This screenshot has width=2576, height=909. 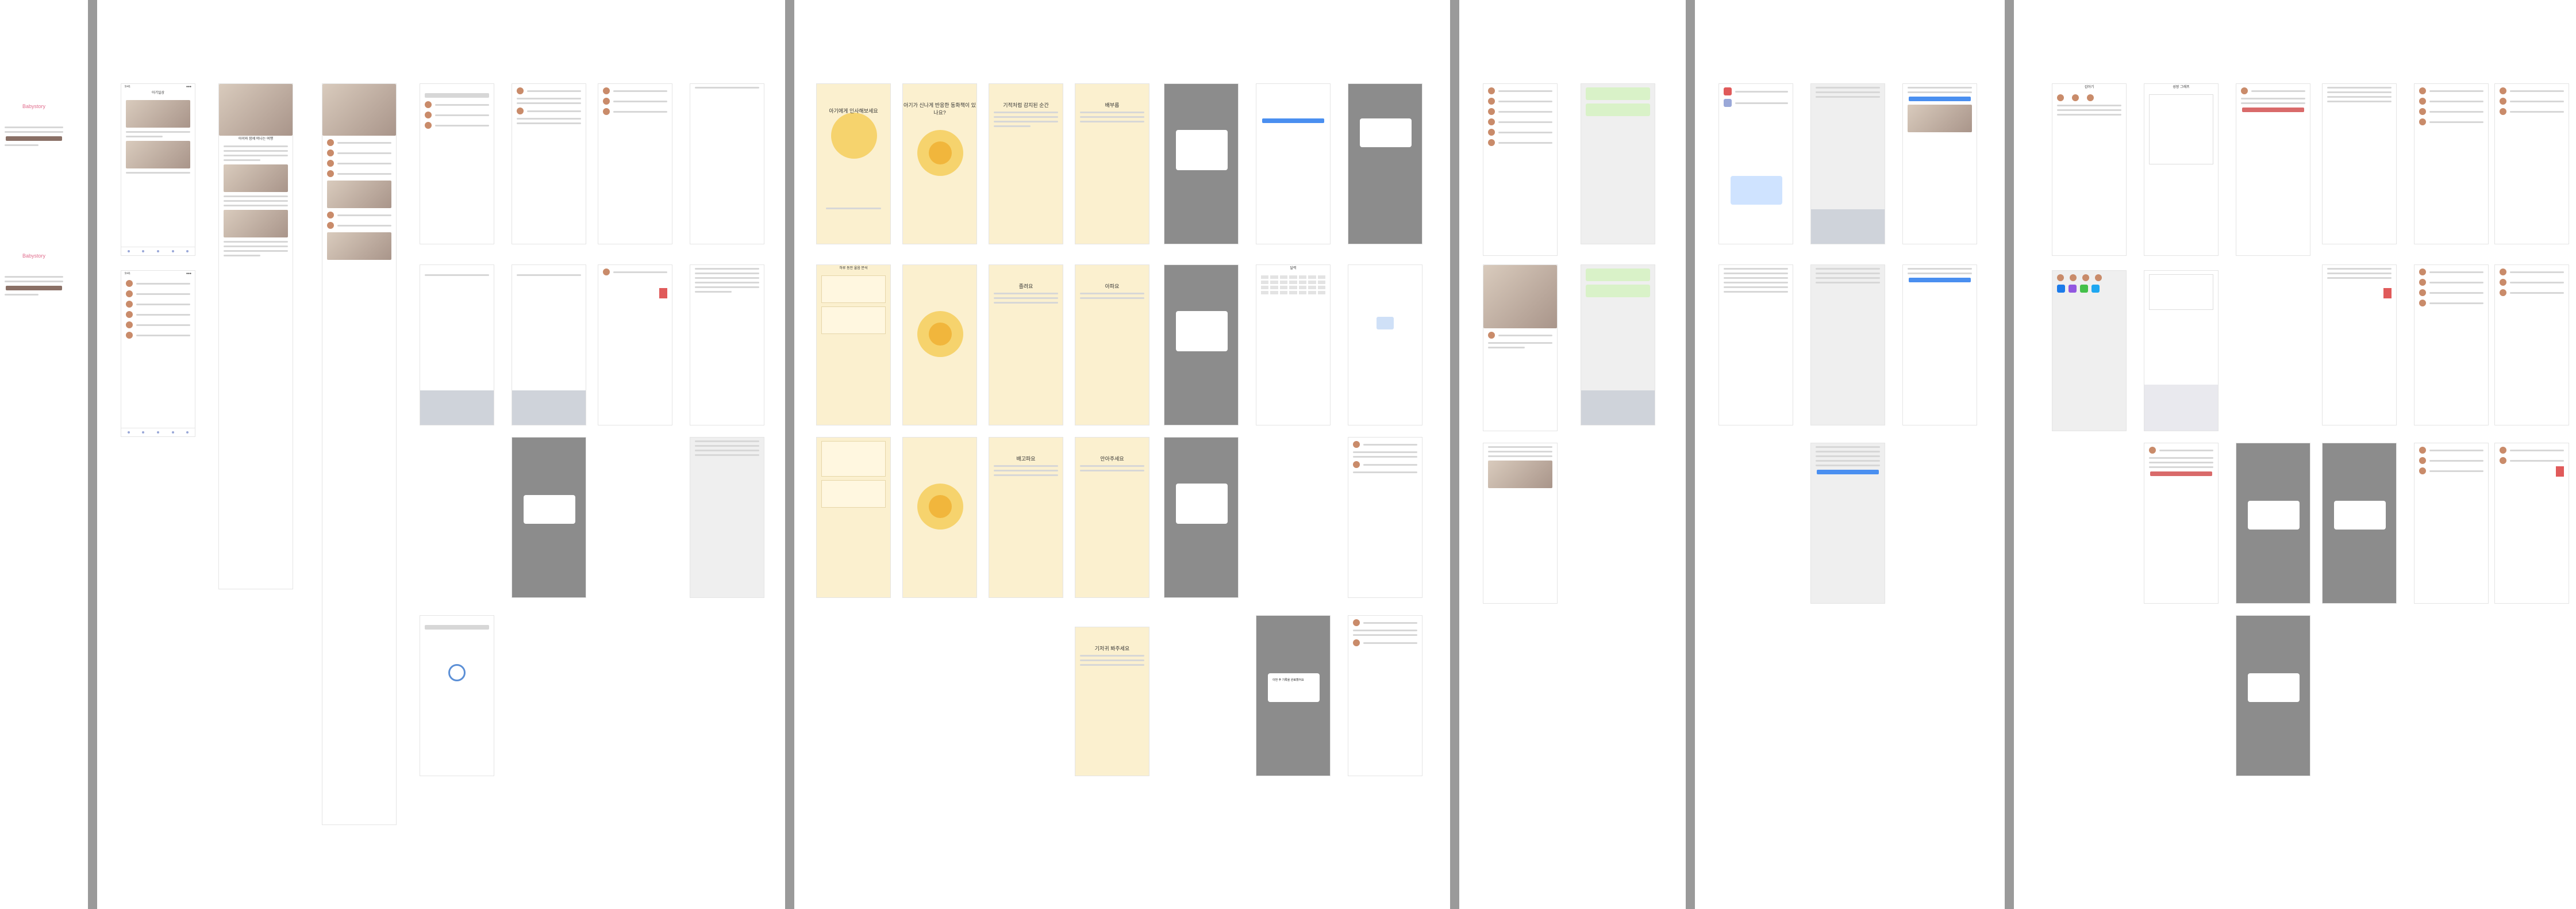 I want to click on banner-photo, so click(x=359, y=110).